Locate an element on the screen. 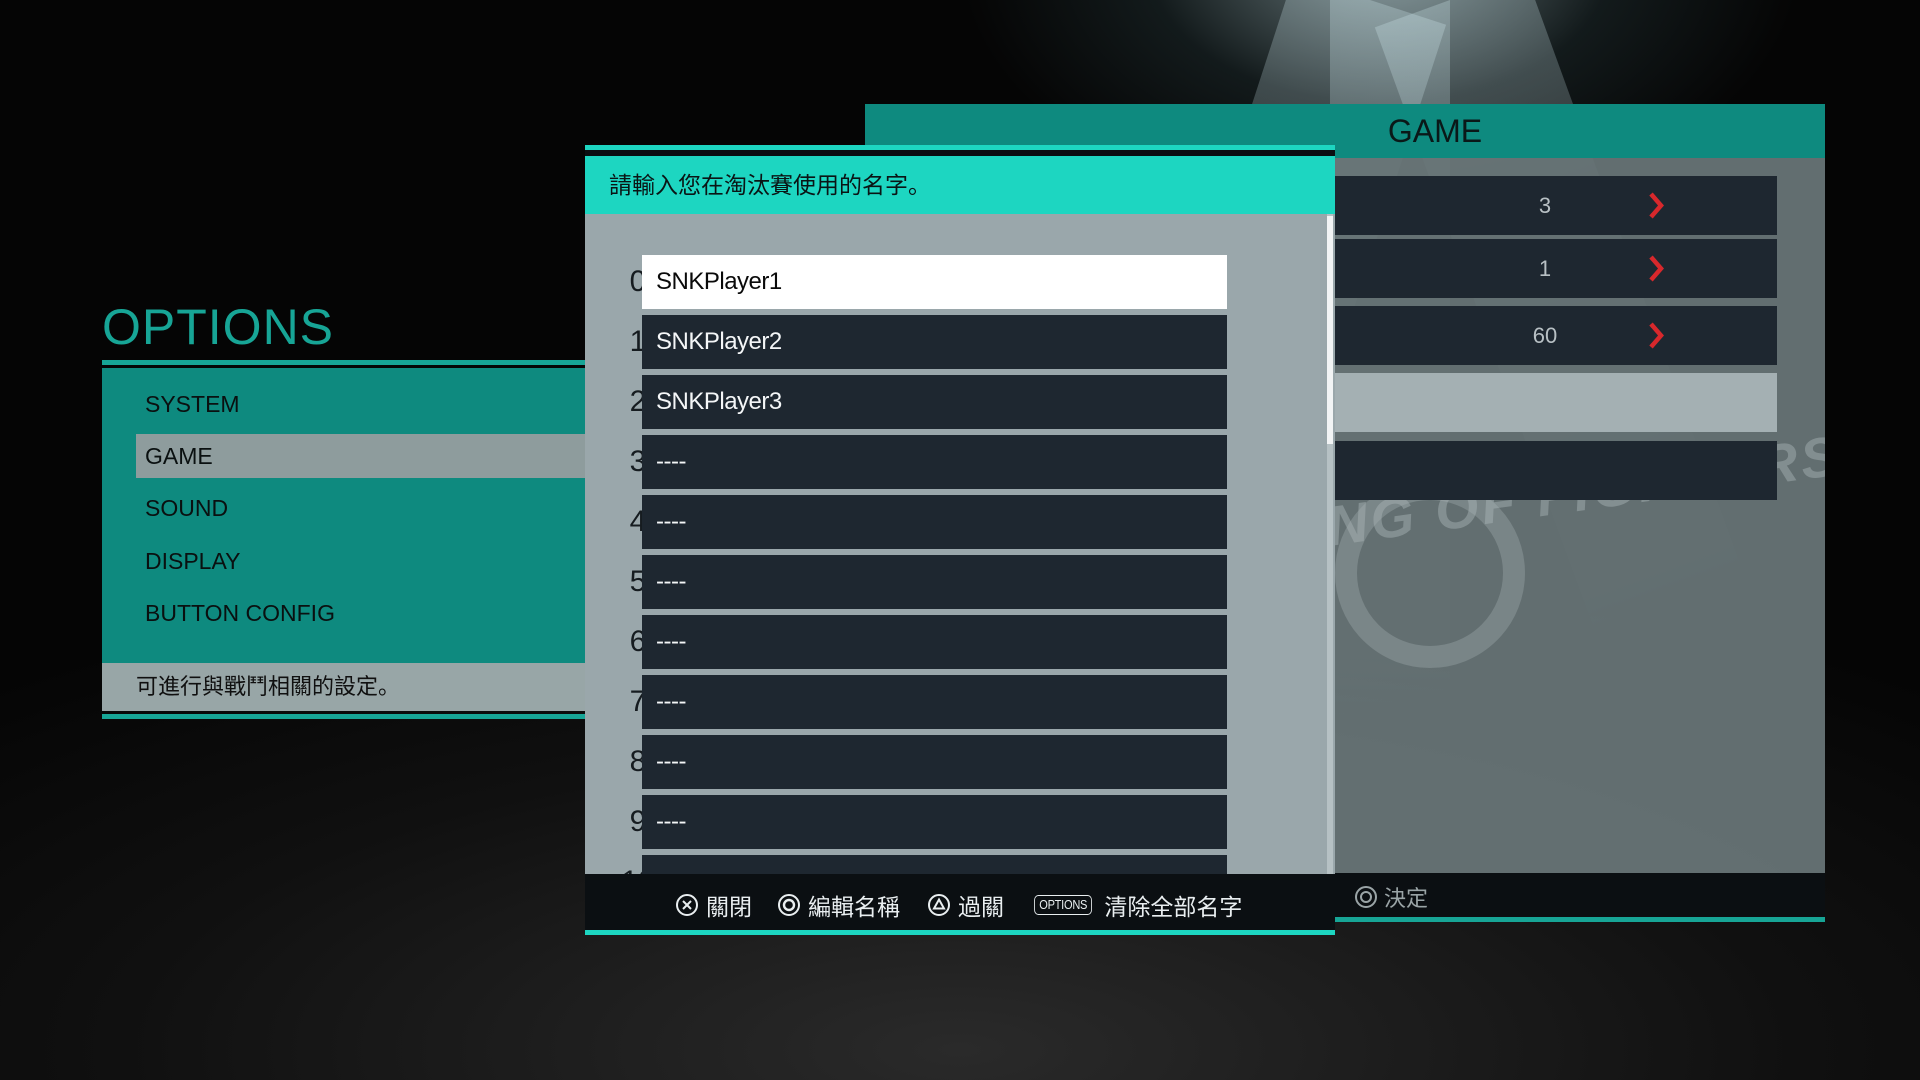 Image resolution: width=1920 pixels, height=1080 pixels. skip-hint: 過關 is located at coordinates (965, 905).